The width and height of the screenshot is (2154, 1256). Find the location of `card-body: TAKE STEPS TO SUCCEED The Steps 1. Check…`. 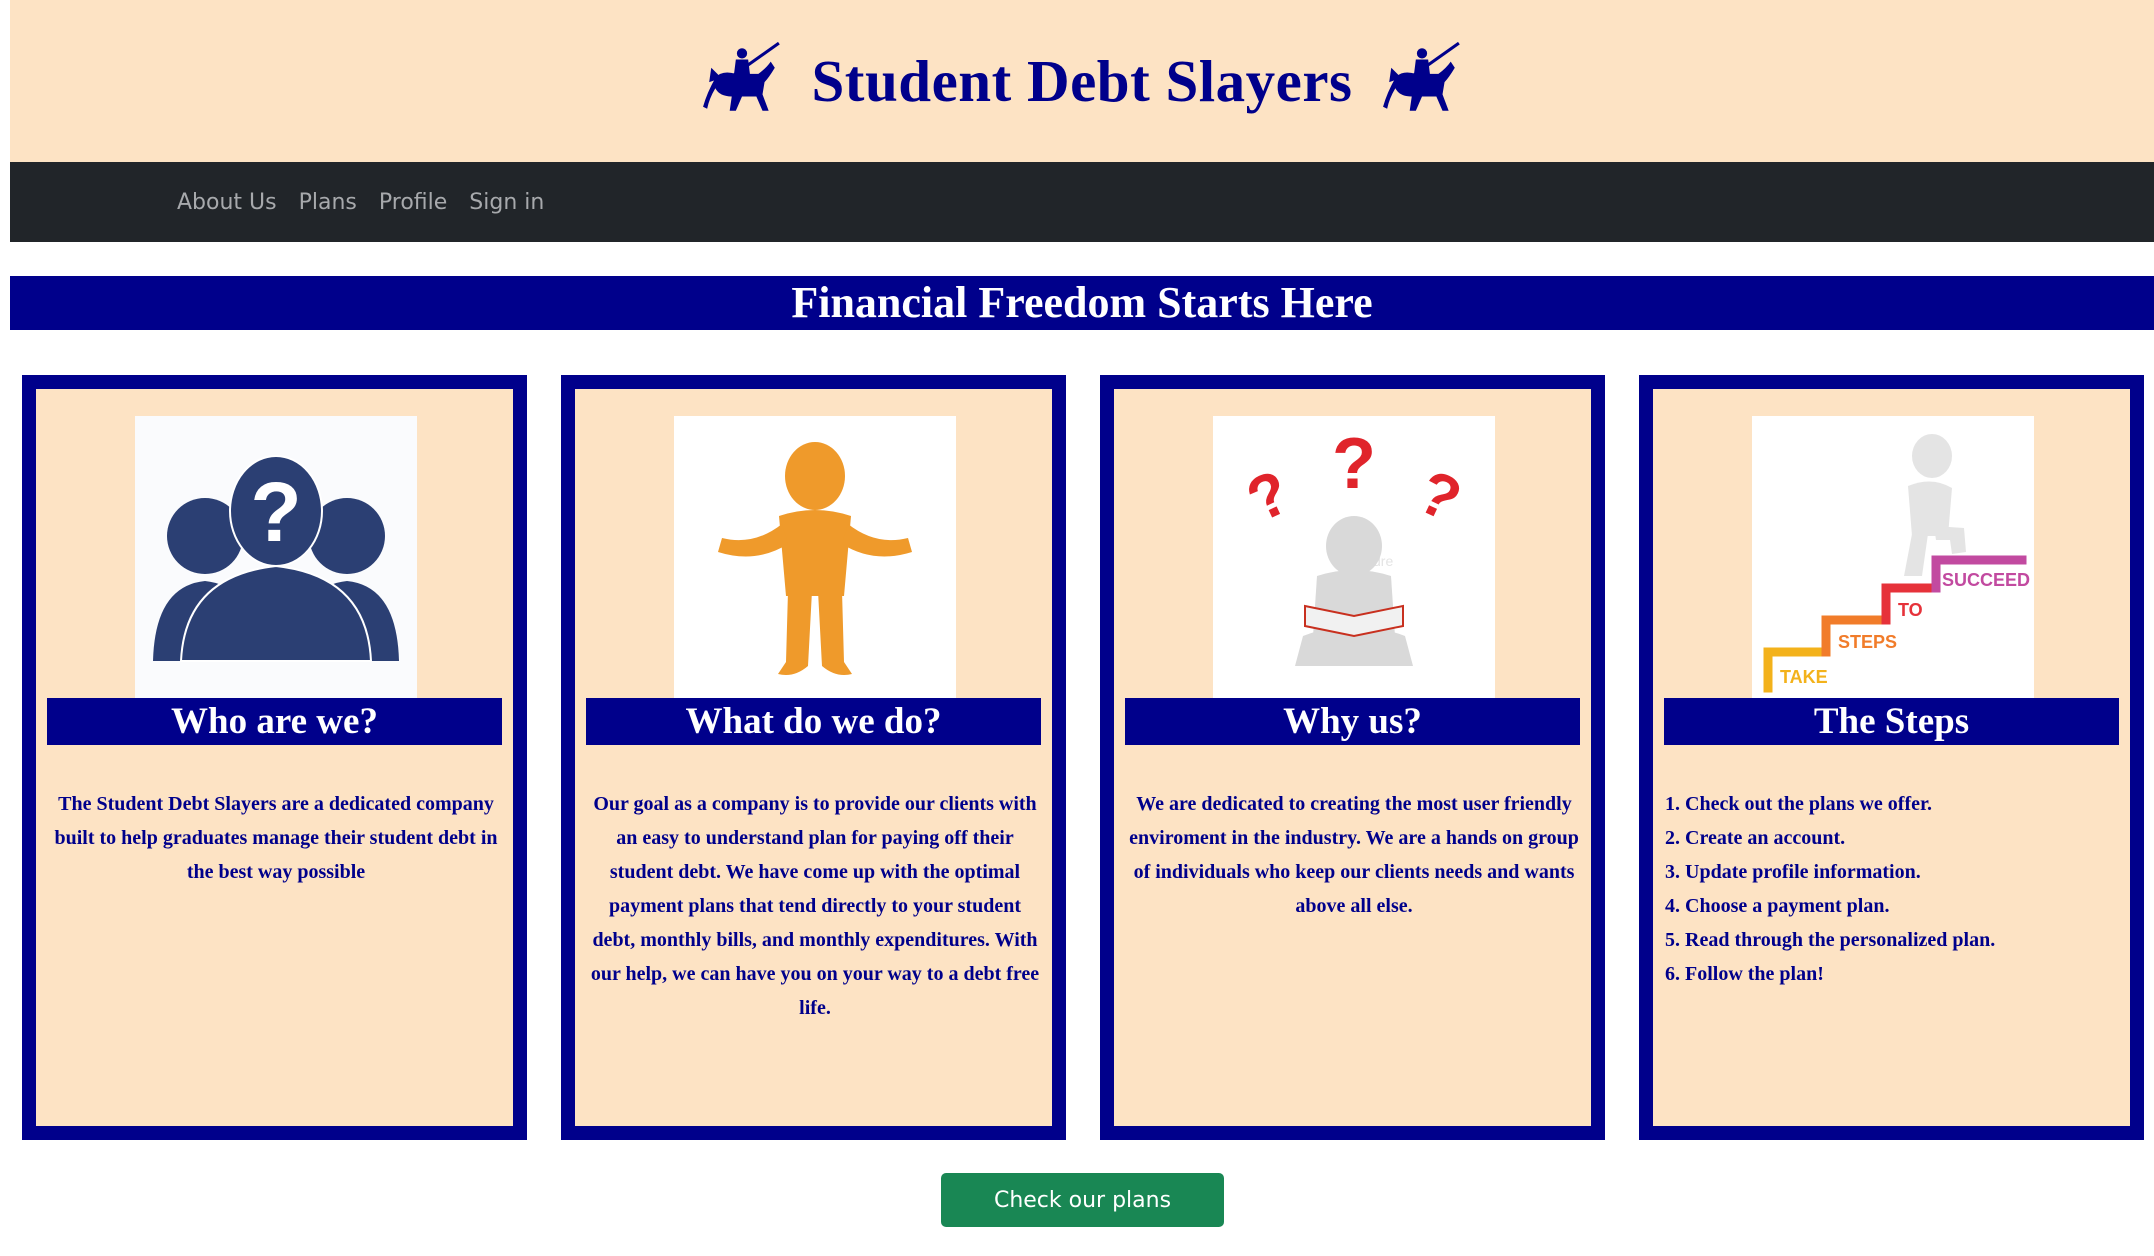

card-body: TAKE STEPS TO SUCCEED The Steps 1. Check… is located at coordinates (1891, 757).